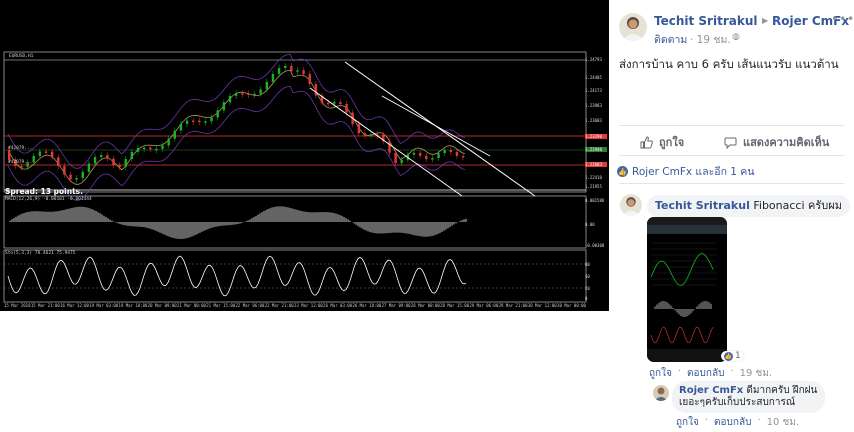 The image size is (854, 432). I want to click on date-tick-label: 15 Mar 21:00, so click(45, 305).